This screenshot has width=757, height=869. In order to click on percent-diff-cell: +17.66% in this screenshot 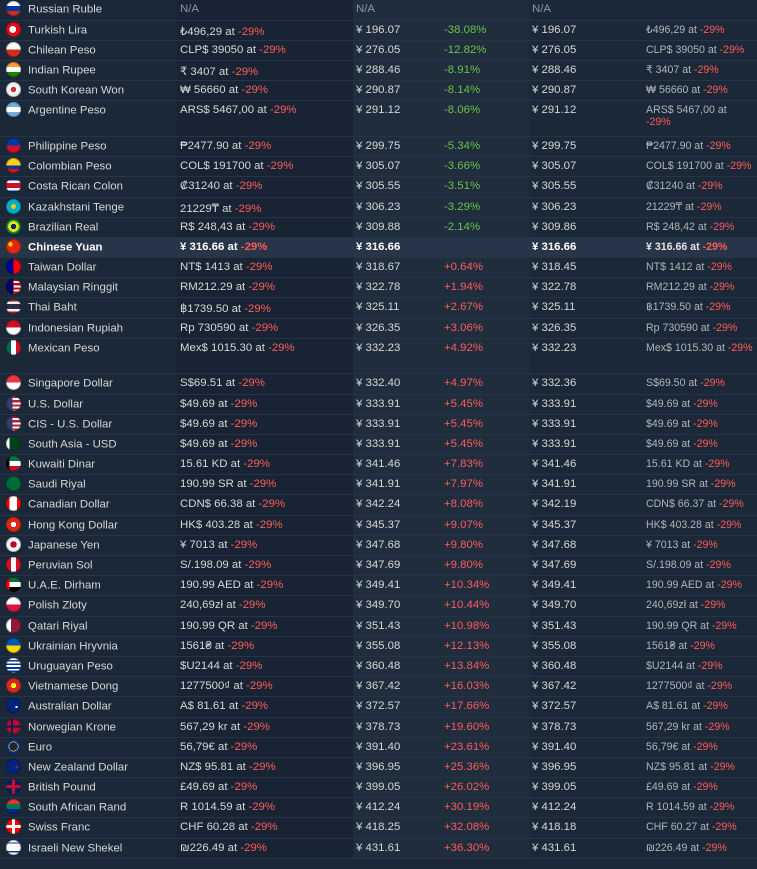, I will do `click(485, 707)`.